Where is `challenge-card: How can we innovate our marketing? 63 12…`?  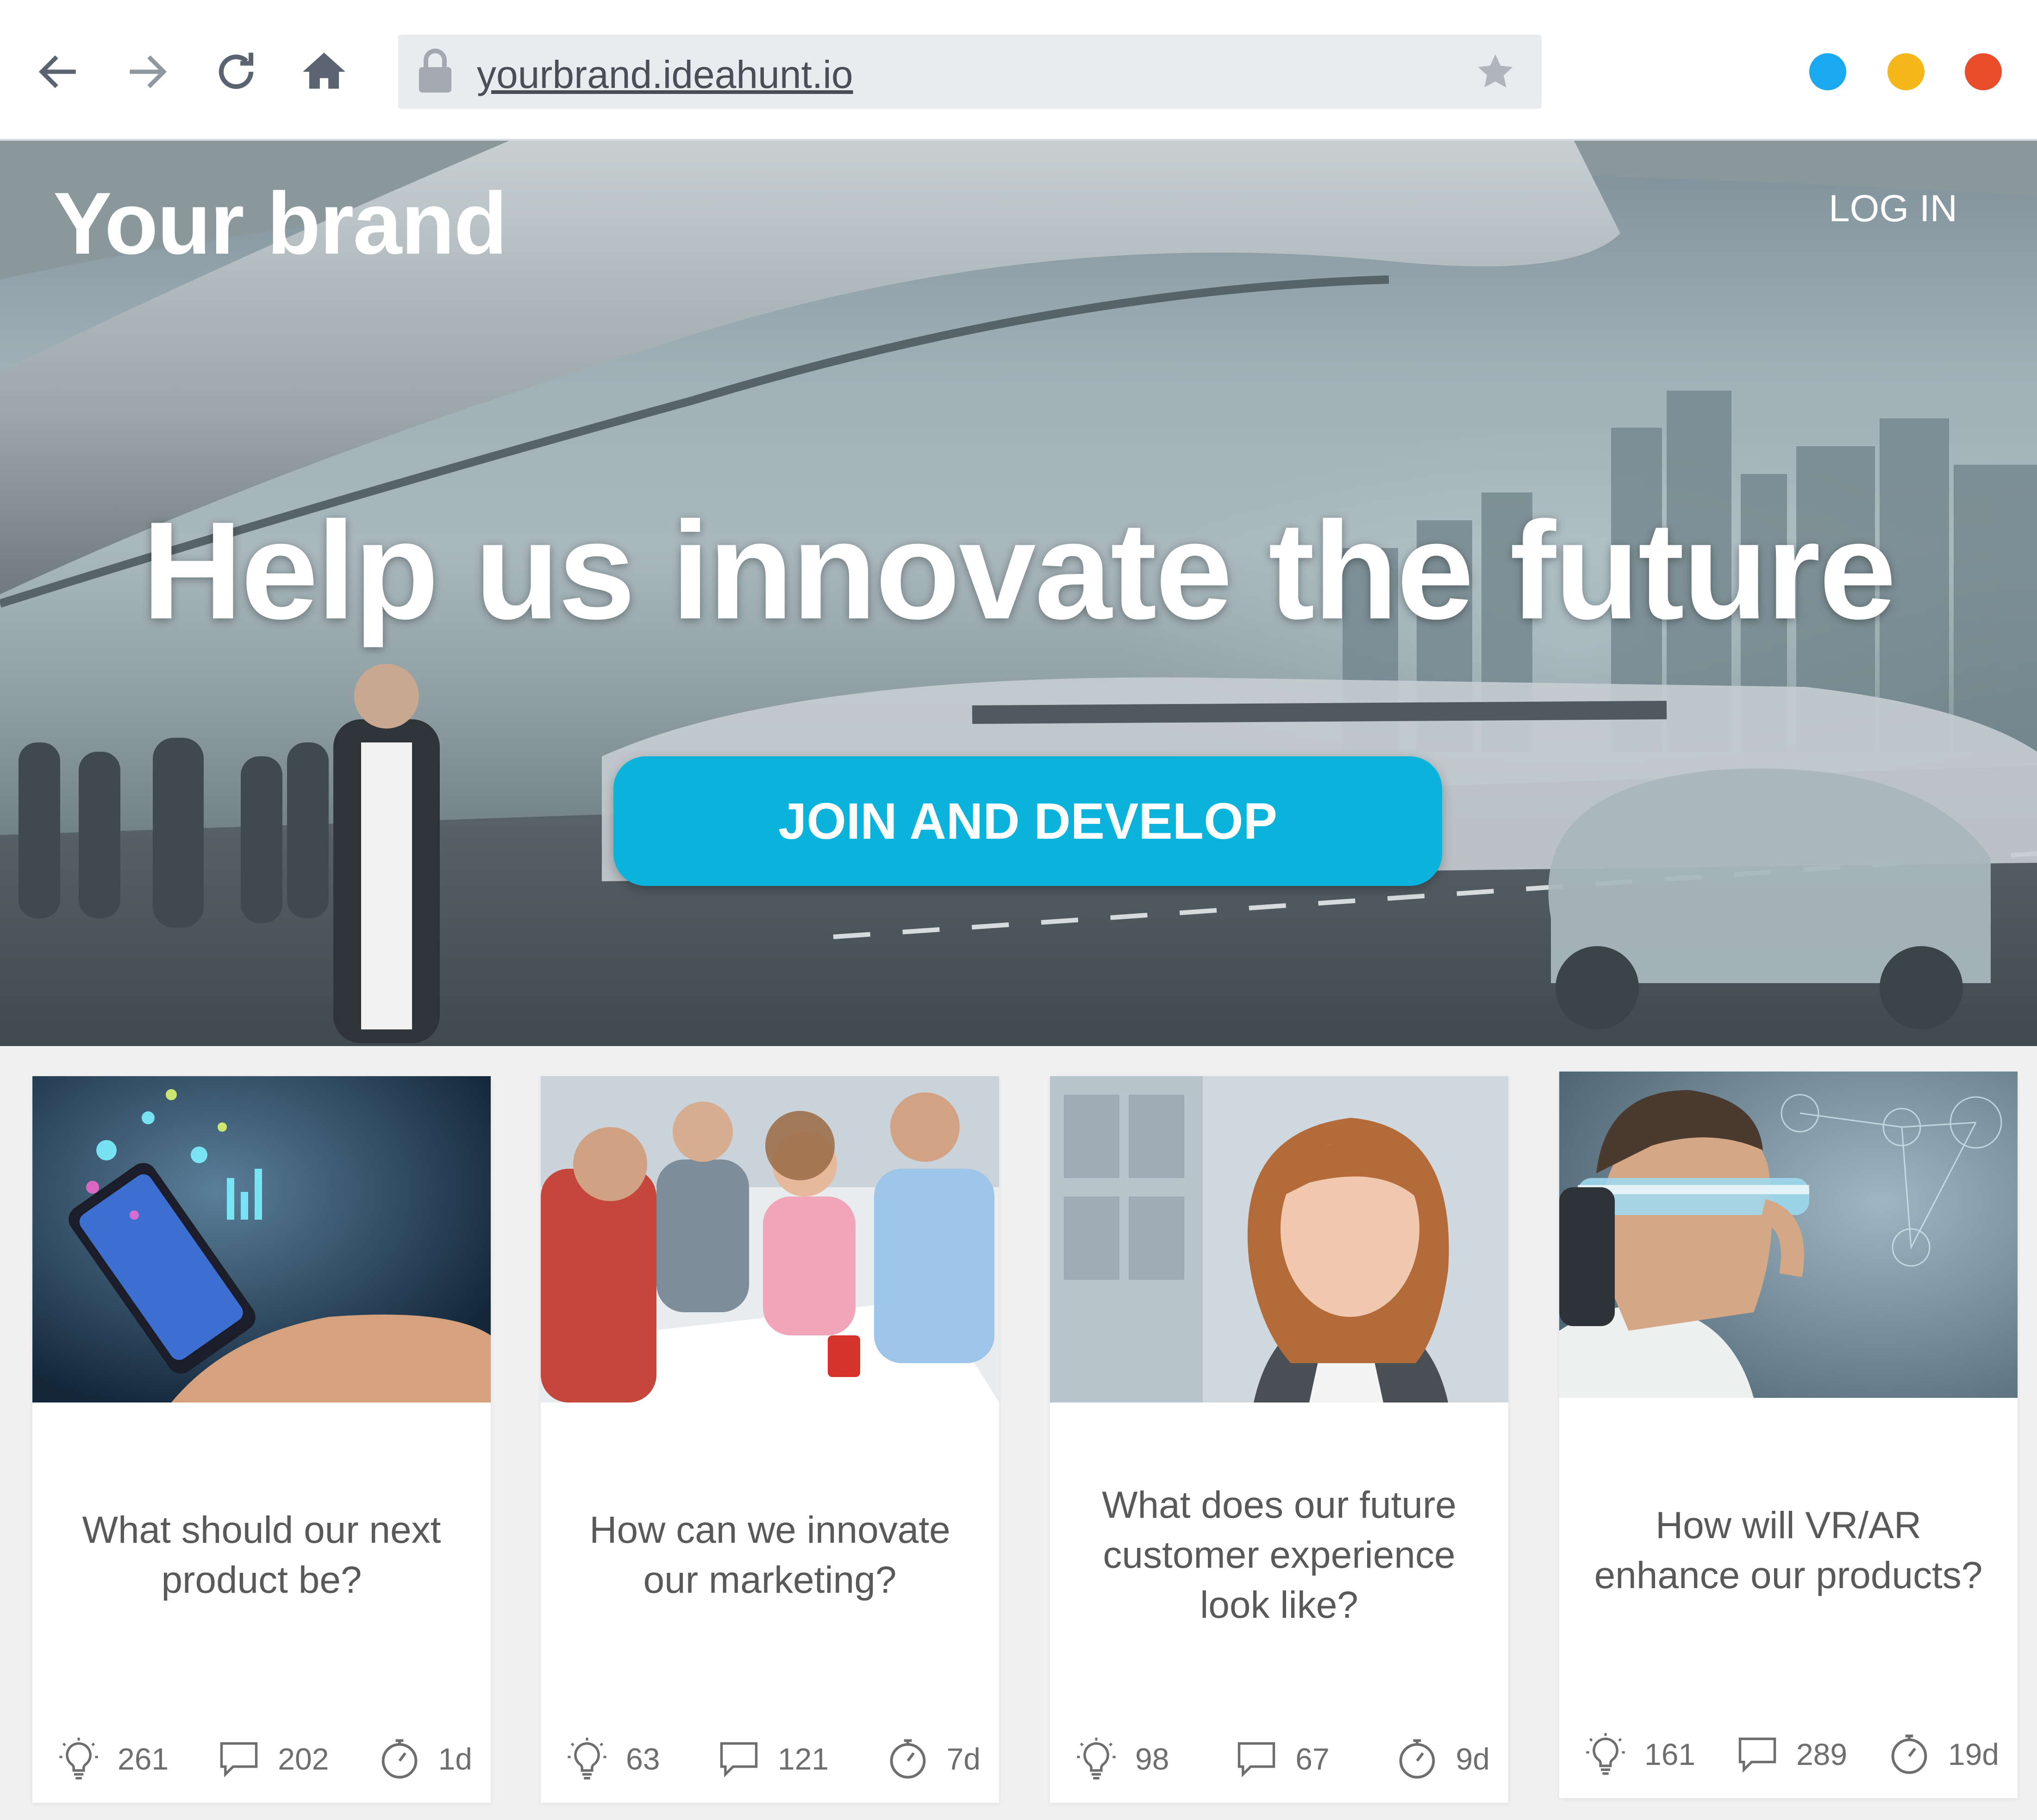
challenge-card: How can we innovate our marketing? 63 12… is located at coordinates (770, 1439).